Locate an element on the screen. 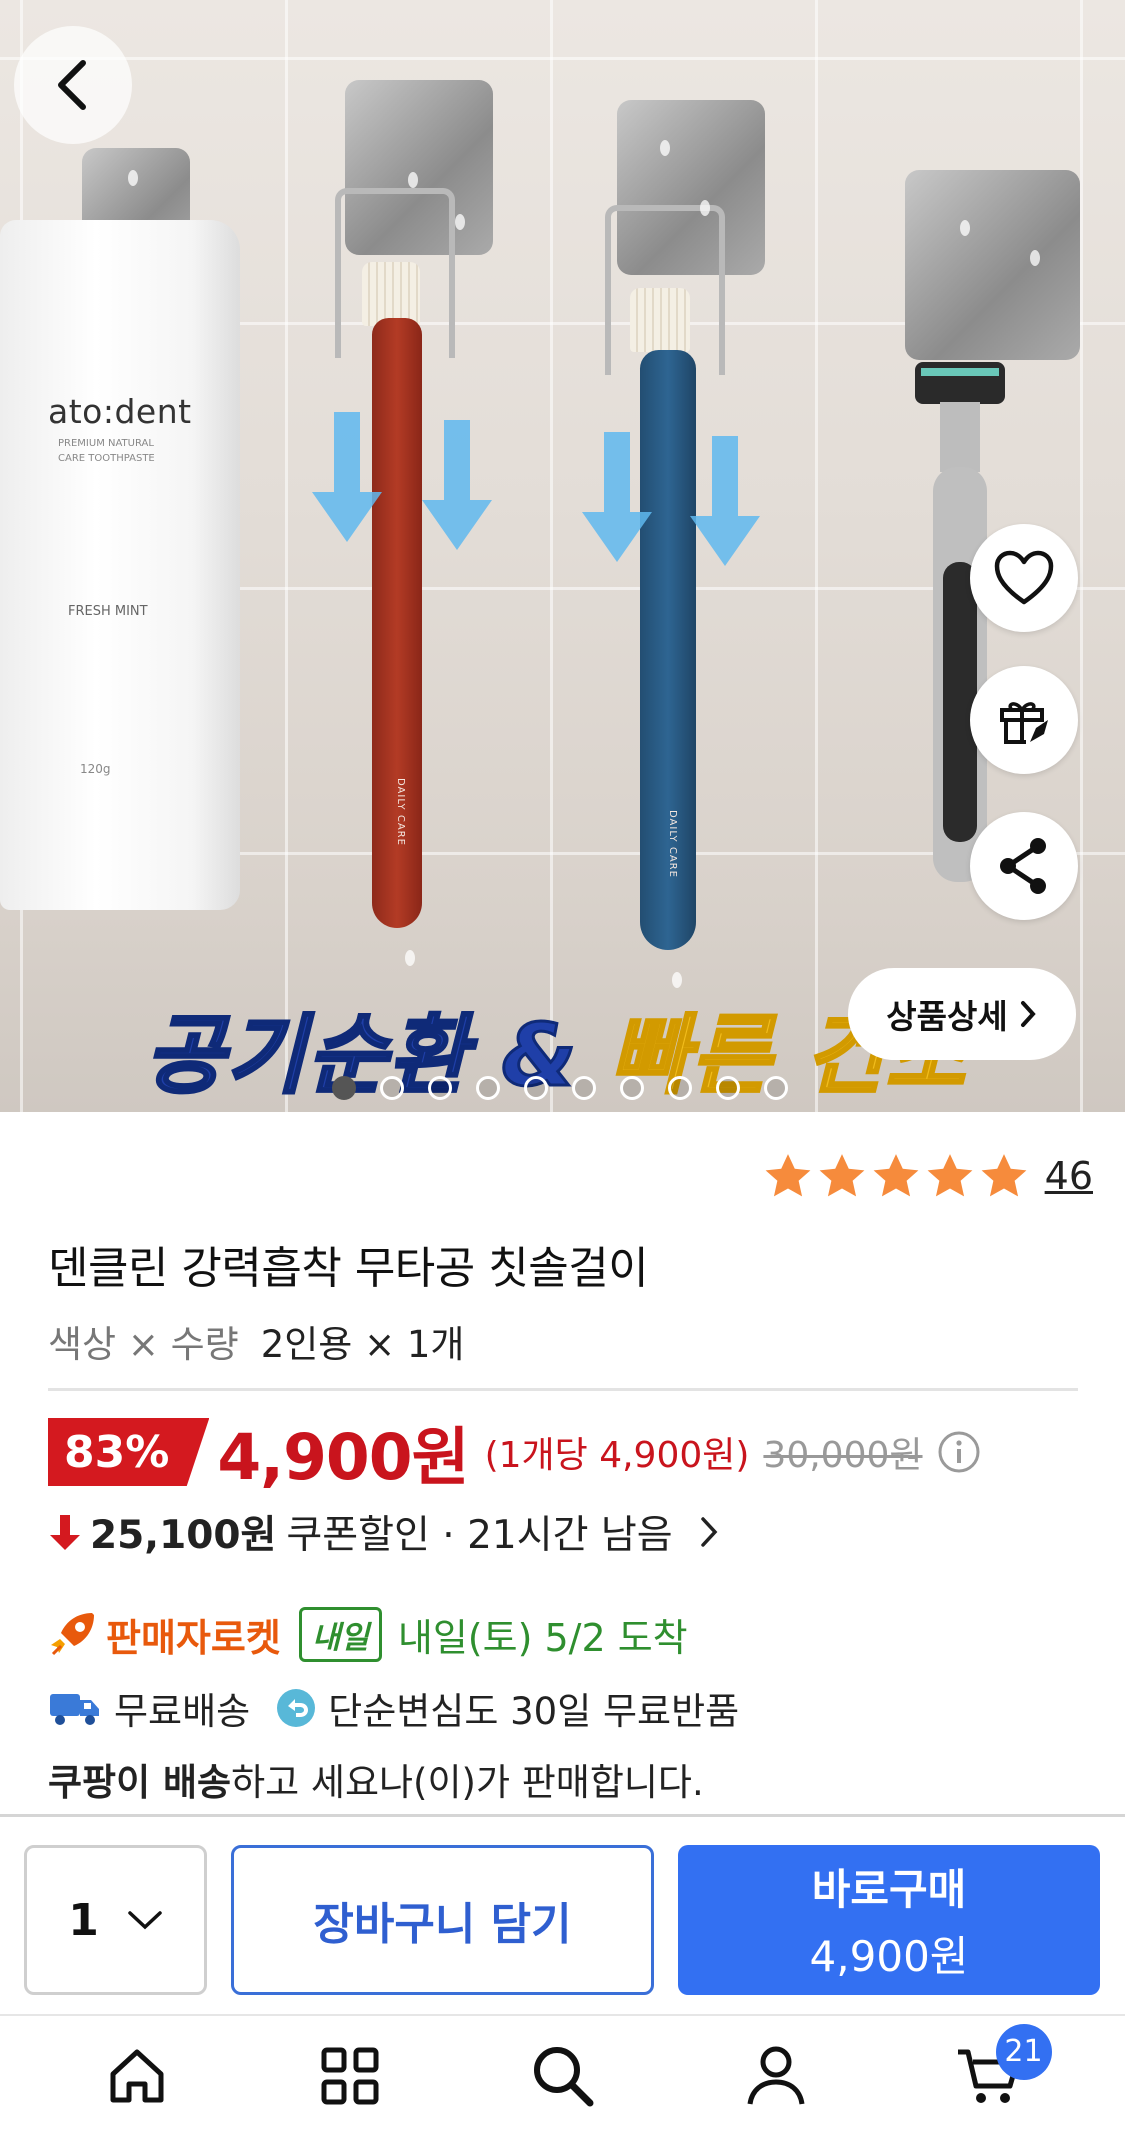 This screenshot has width=1125, height=2133. gift-rocket-icon is located at coordinates (1024, 723).